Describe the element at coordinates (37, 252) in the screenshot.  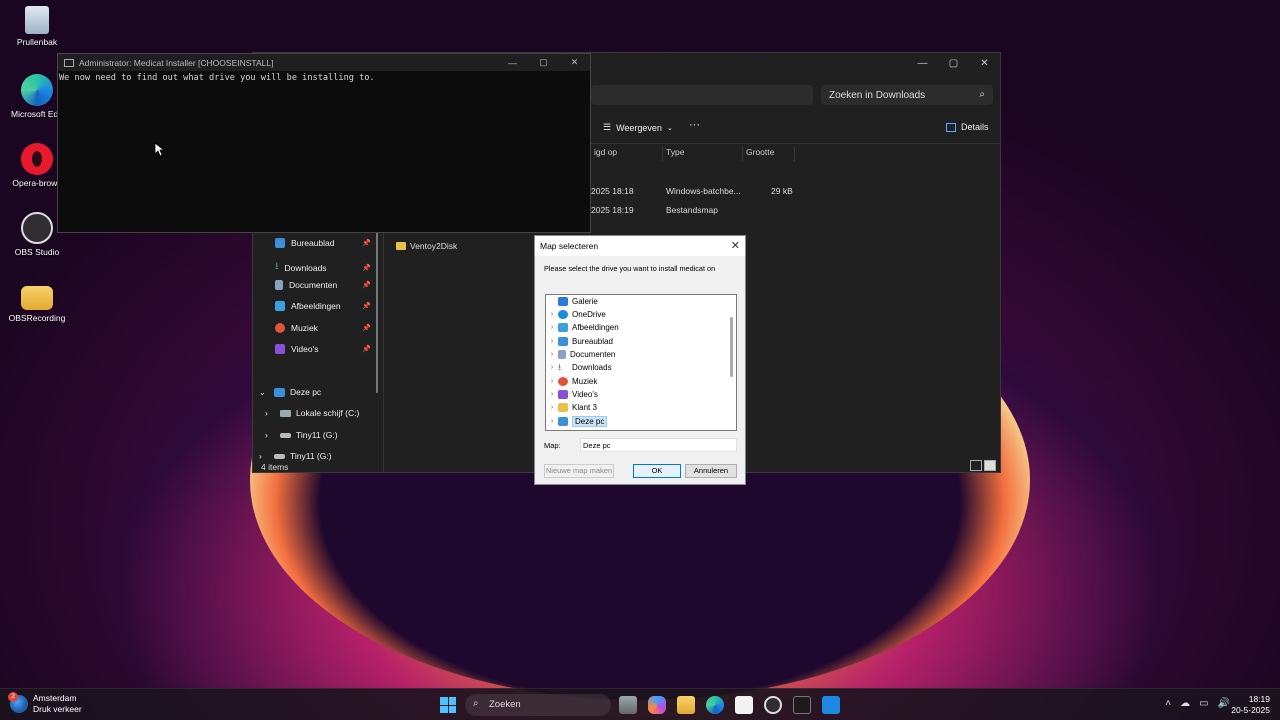
I see `desktop-icon-label: OBS Studio` at that location.